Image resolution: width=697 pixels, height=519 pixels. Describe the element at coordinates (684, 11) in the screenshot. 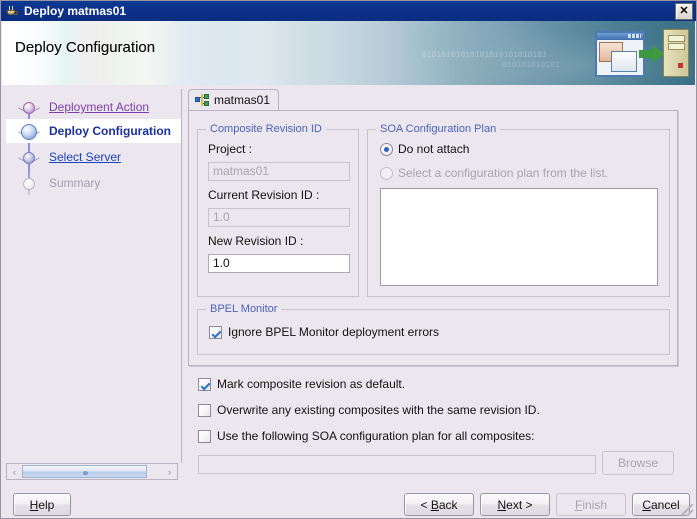

I see `close-icon: ✕` at that location.